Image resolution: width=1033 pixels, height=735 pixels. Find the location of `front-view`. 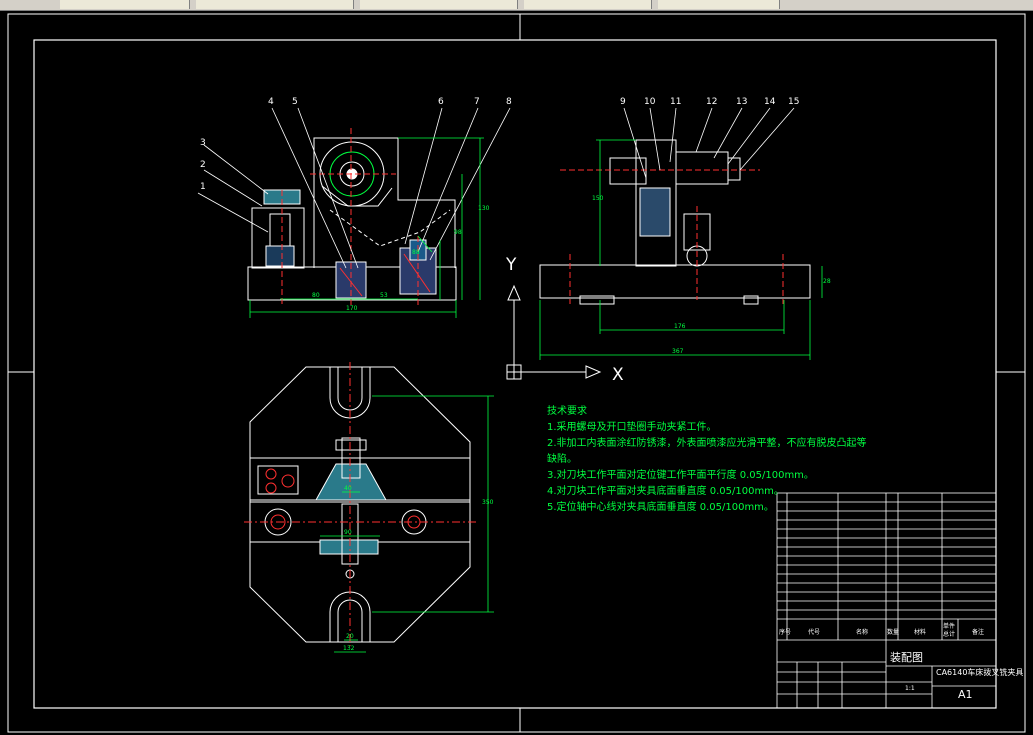

front-view is located at coordinates (352, 216).